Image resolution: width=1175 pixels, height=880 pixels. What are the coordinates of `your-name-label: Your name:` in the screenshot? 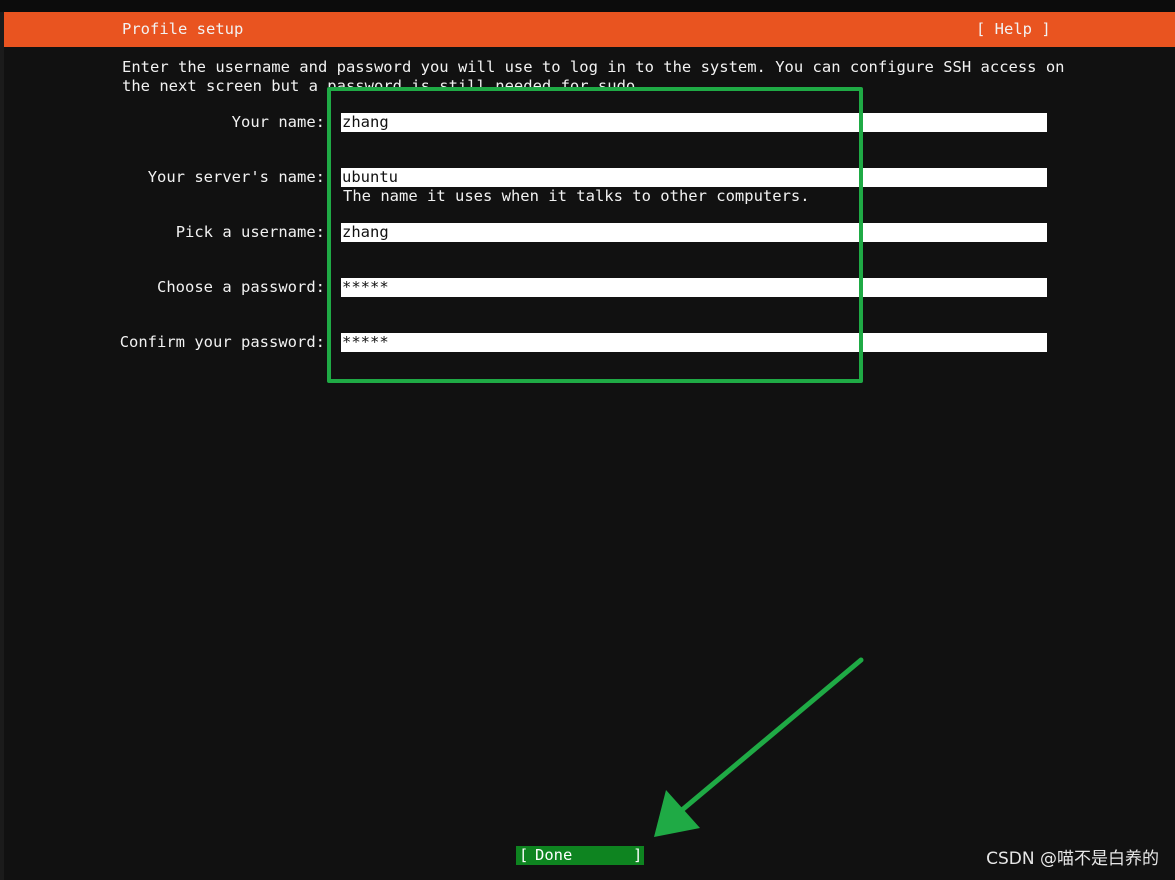 It's located at (278, 122).